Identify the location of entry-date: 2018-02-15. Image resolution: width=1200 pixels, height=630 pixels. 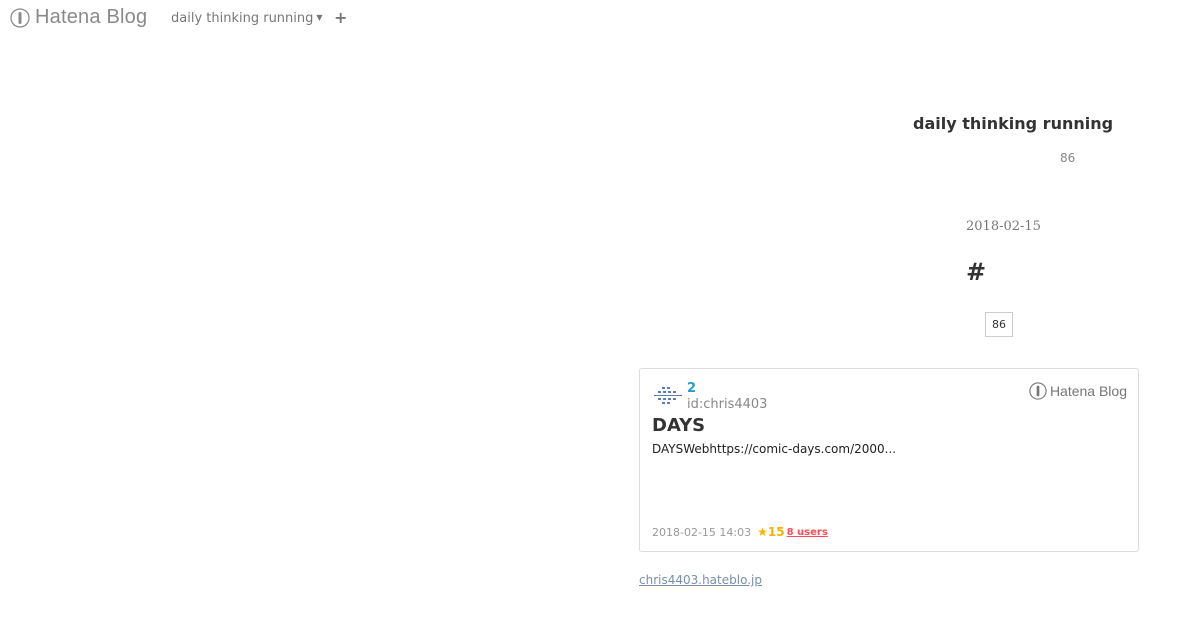
(1003, 226).